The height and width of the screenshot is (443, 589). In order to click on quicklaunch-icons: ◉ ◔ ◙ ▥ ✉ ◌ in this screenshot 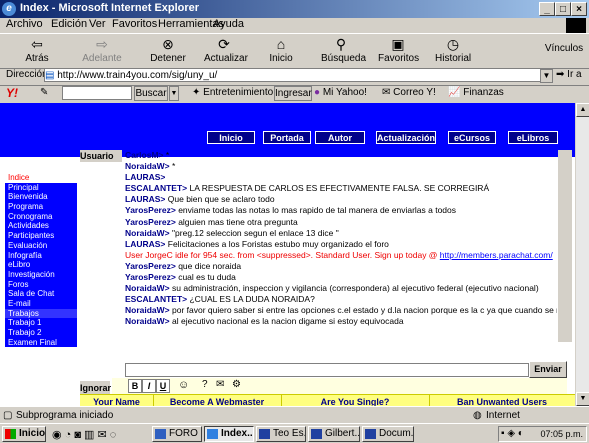, I will do `click(84, 434)`.